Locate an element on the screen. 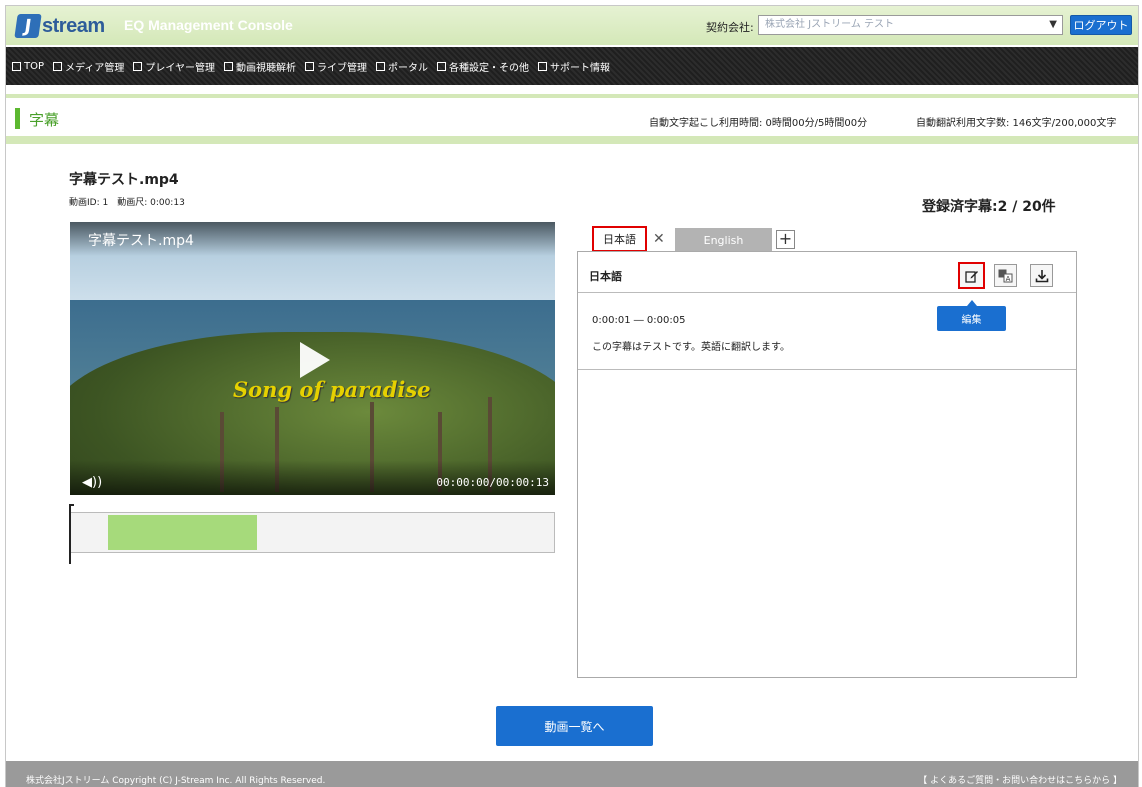 The height and width of the screenshot is (787, 1142). timeline-cue-segment is located at coordinates (182, 532).